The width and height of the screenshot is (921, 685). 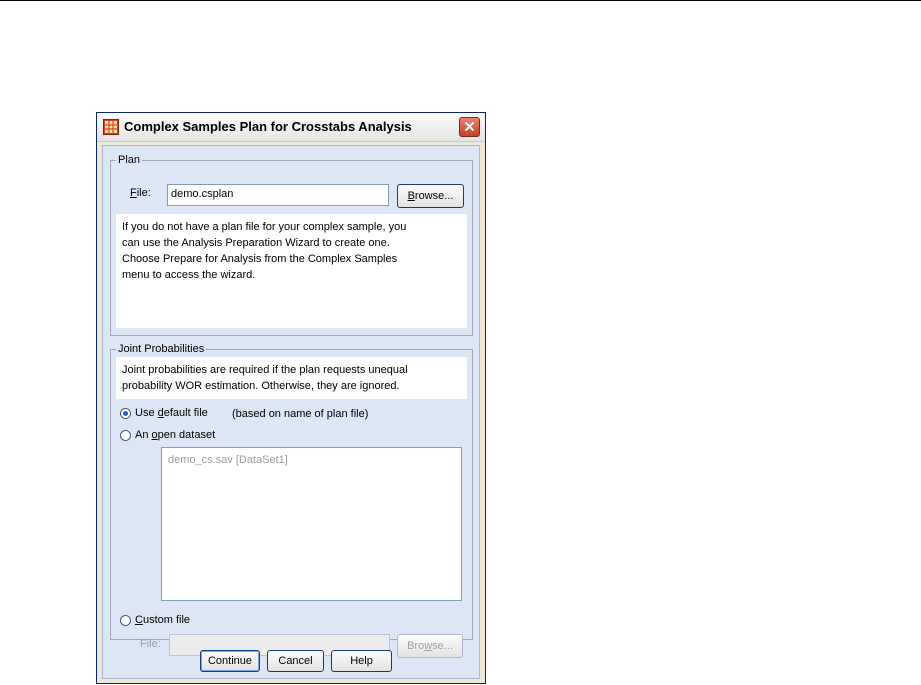 I want to click on help-button: Help, so click(x=361, y=661).